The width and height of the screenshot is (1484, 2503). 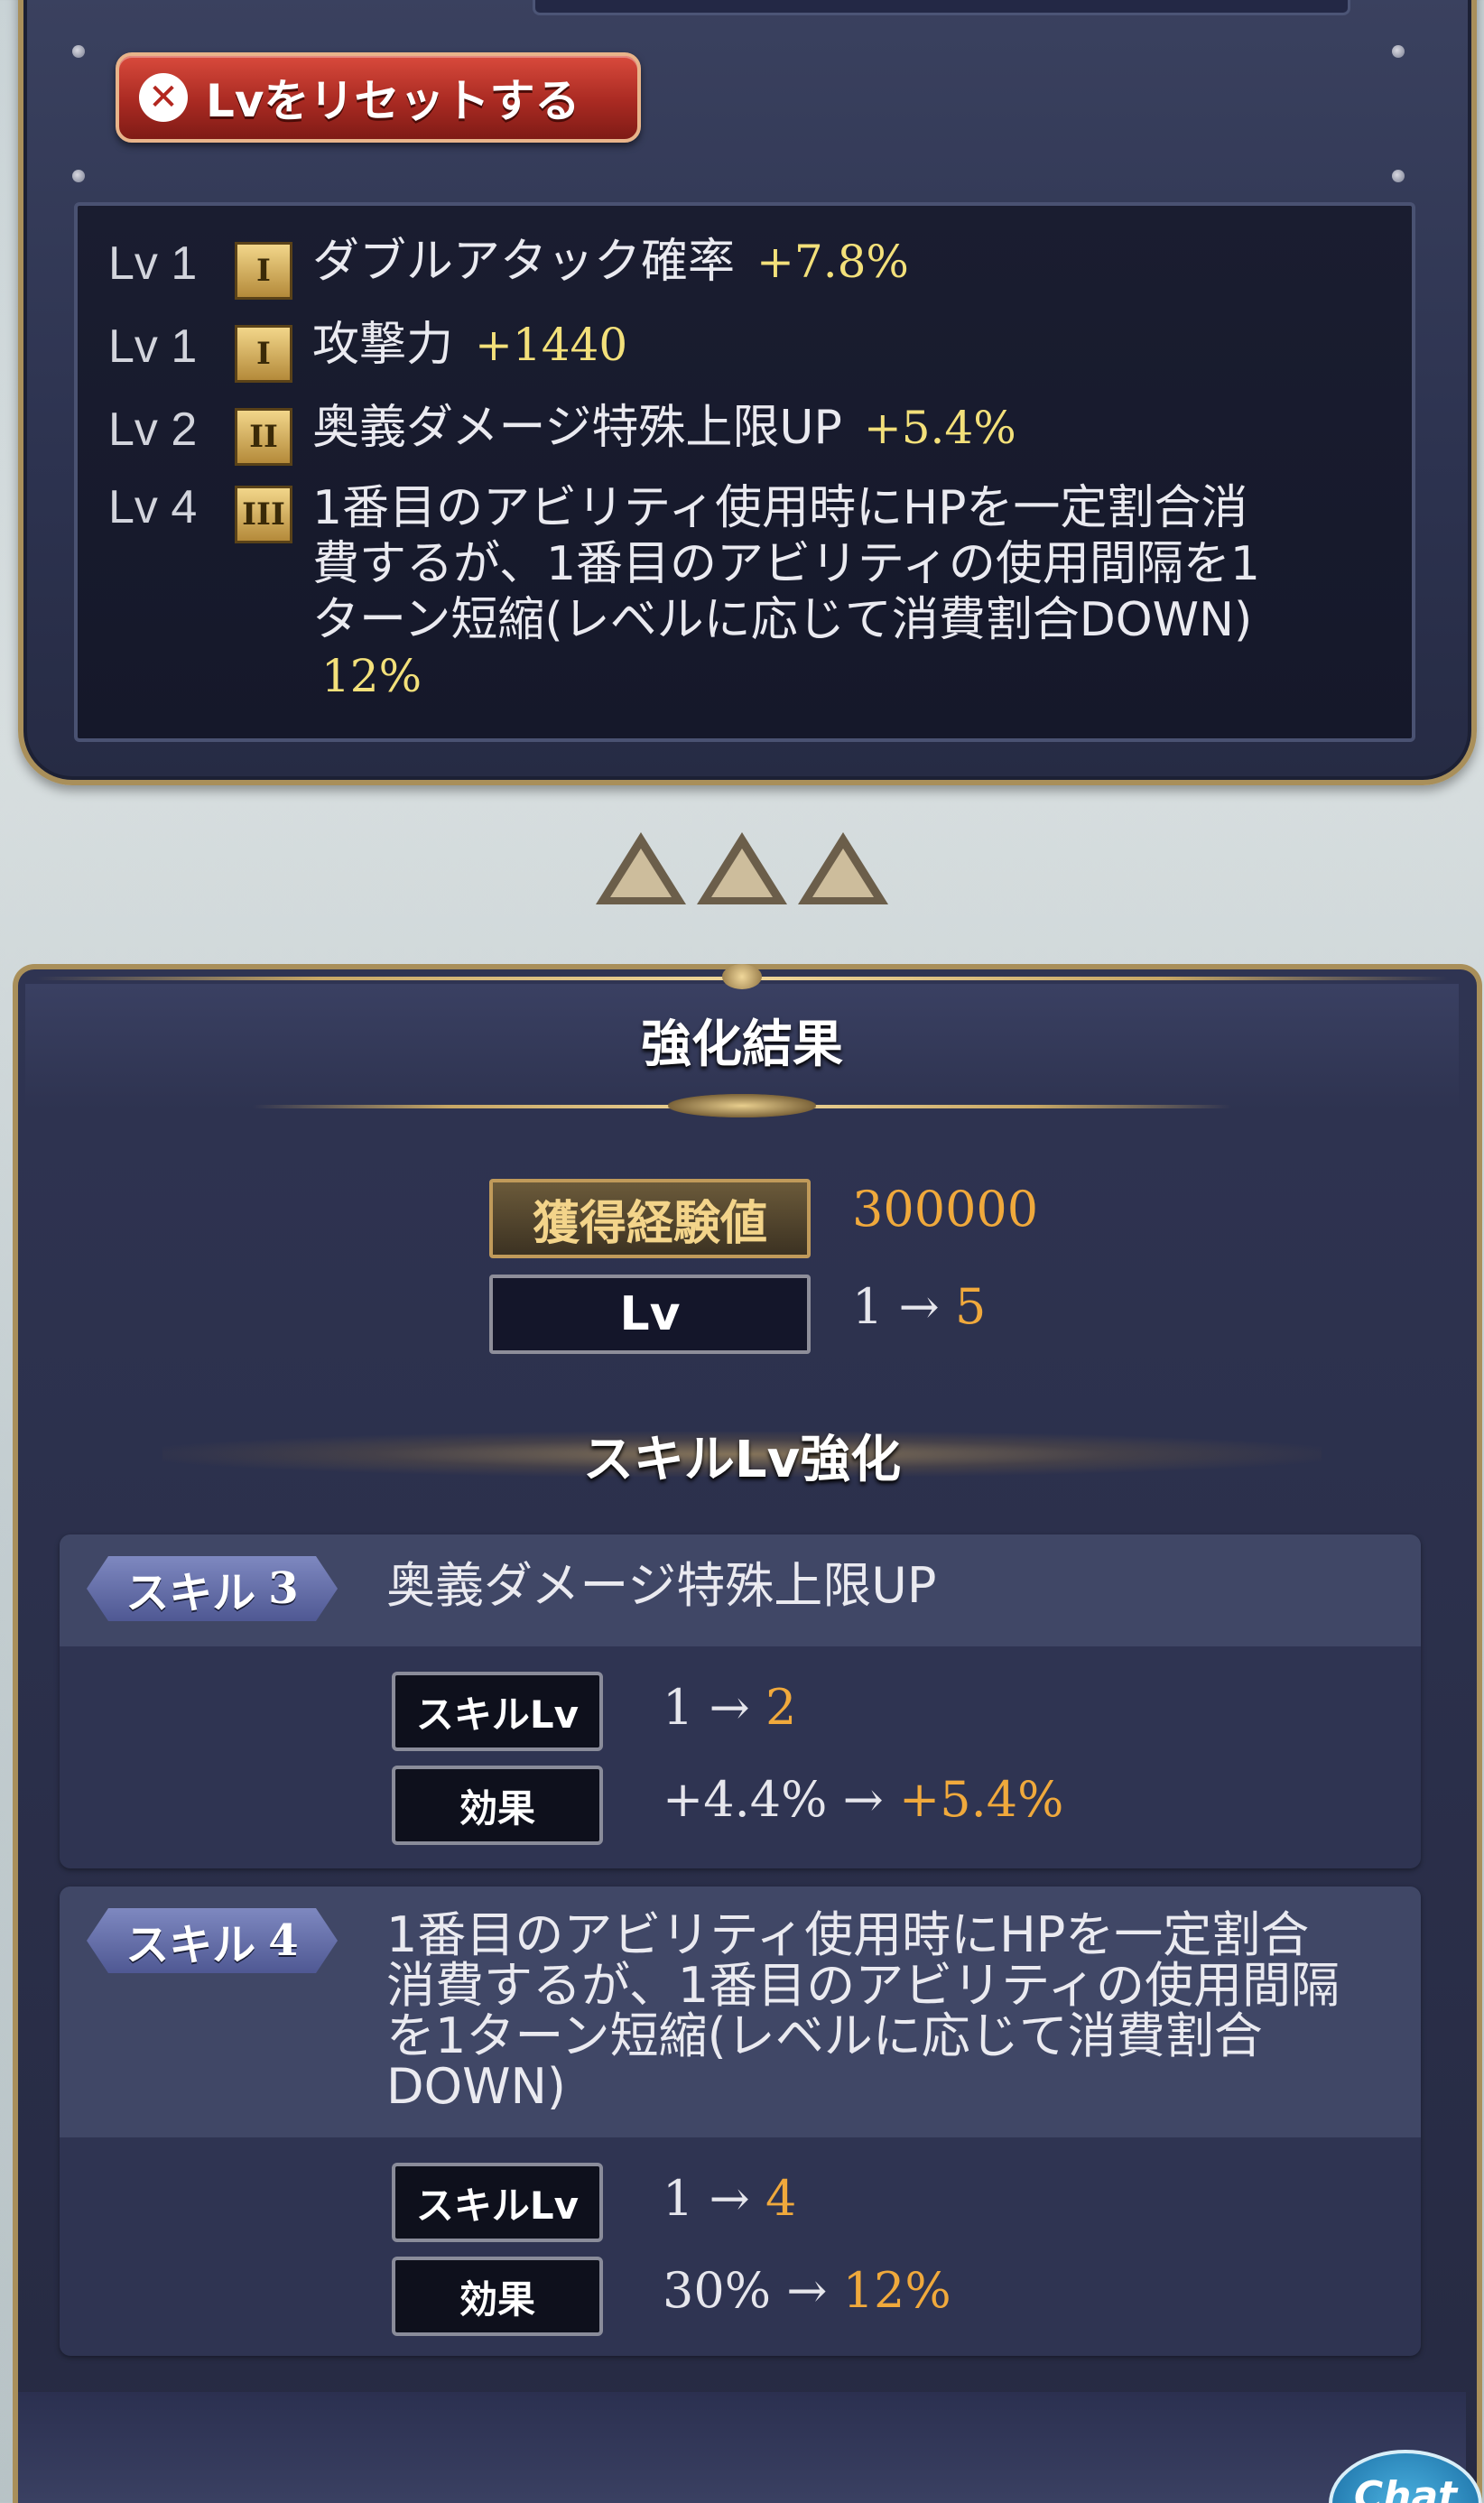 I want to click on lv-change: 1 → 5, so click(x=919, y=1306).